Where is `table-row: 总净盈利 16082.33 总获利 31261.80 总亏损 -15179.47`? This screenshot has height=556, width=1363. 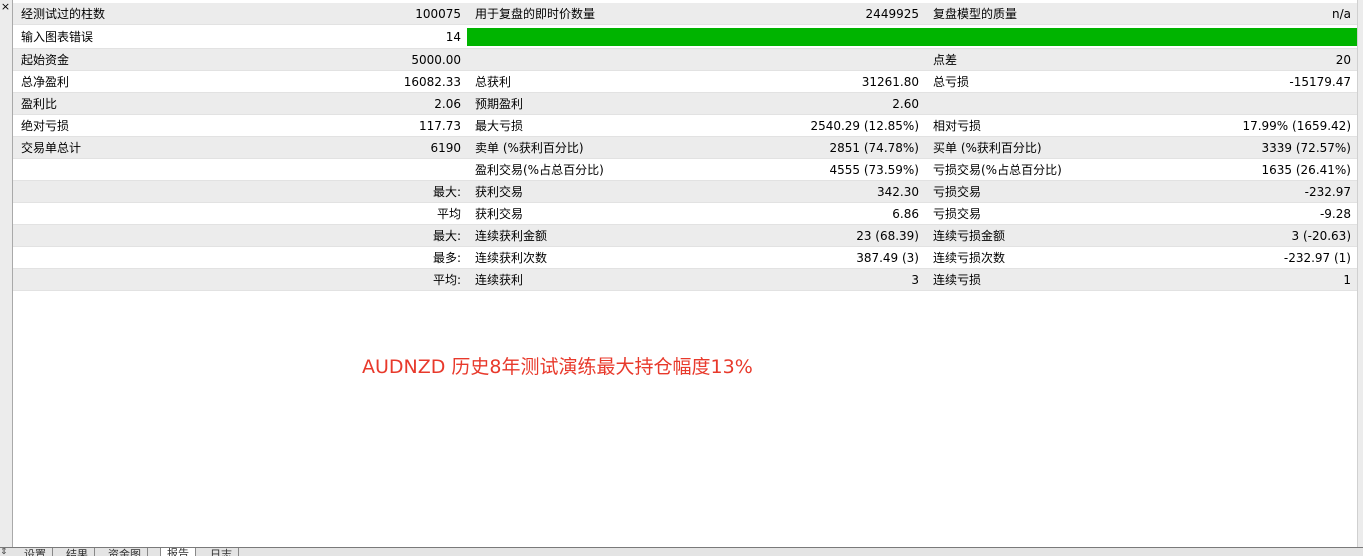
table-row: 总净盈利 16082.33 总获利 31261.80 总亏损 -15179.47 is located at coordinates (685, 81).